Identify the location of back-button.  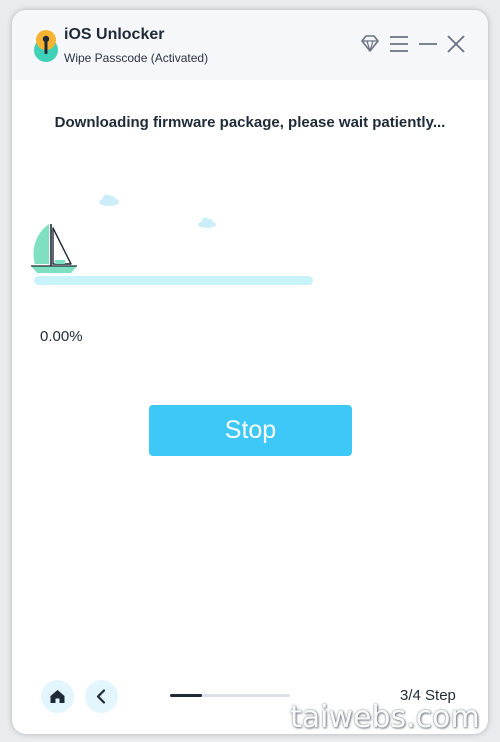
(101, 696).